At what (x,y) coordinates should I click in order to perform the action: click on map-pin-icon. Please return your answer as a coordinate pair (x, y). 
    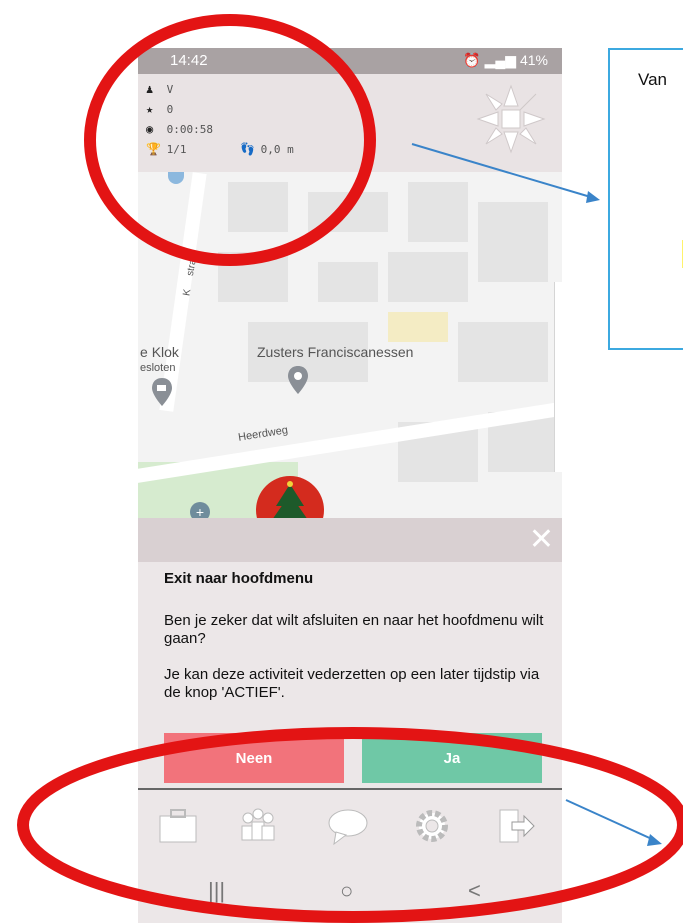
    Looking at the image, I should click on (298, 380).